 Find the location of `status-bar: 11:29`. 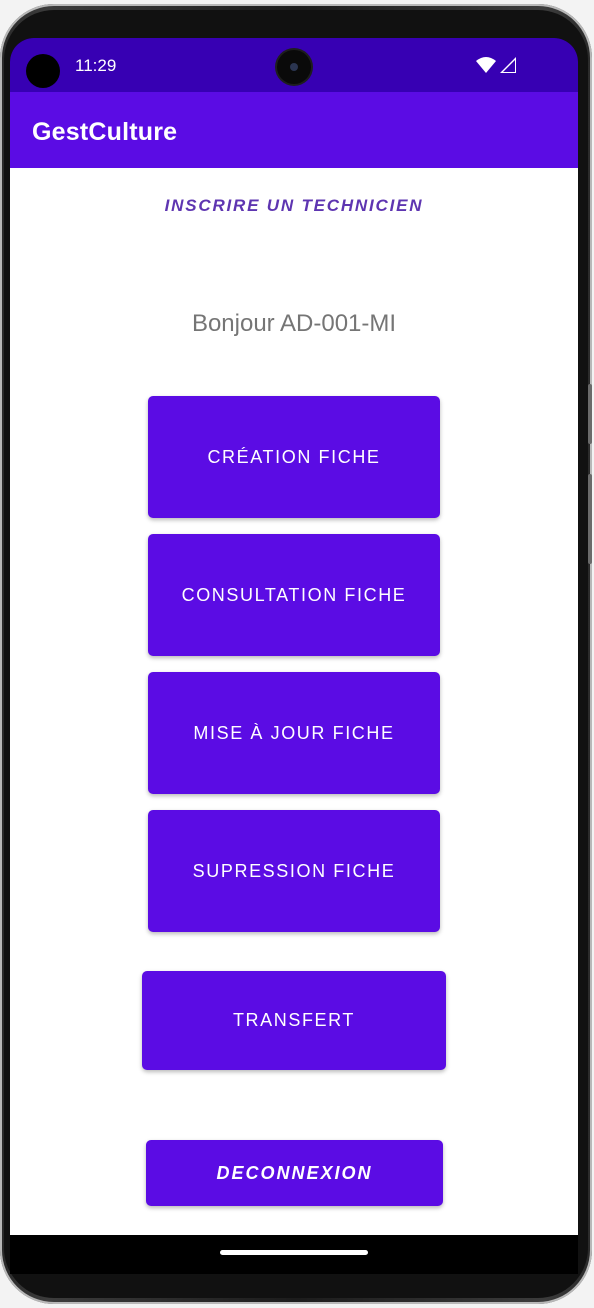

status-bar: 11:29 is located at coordinates (294, 65).